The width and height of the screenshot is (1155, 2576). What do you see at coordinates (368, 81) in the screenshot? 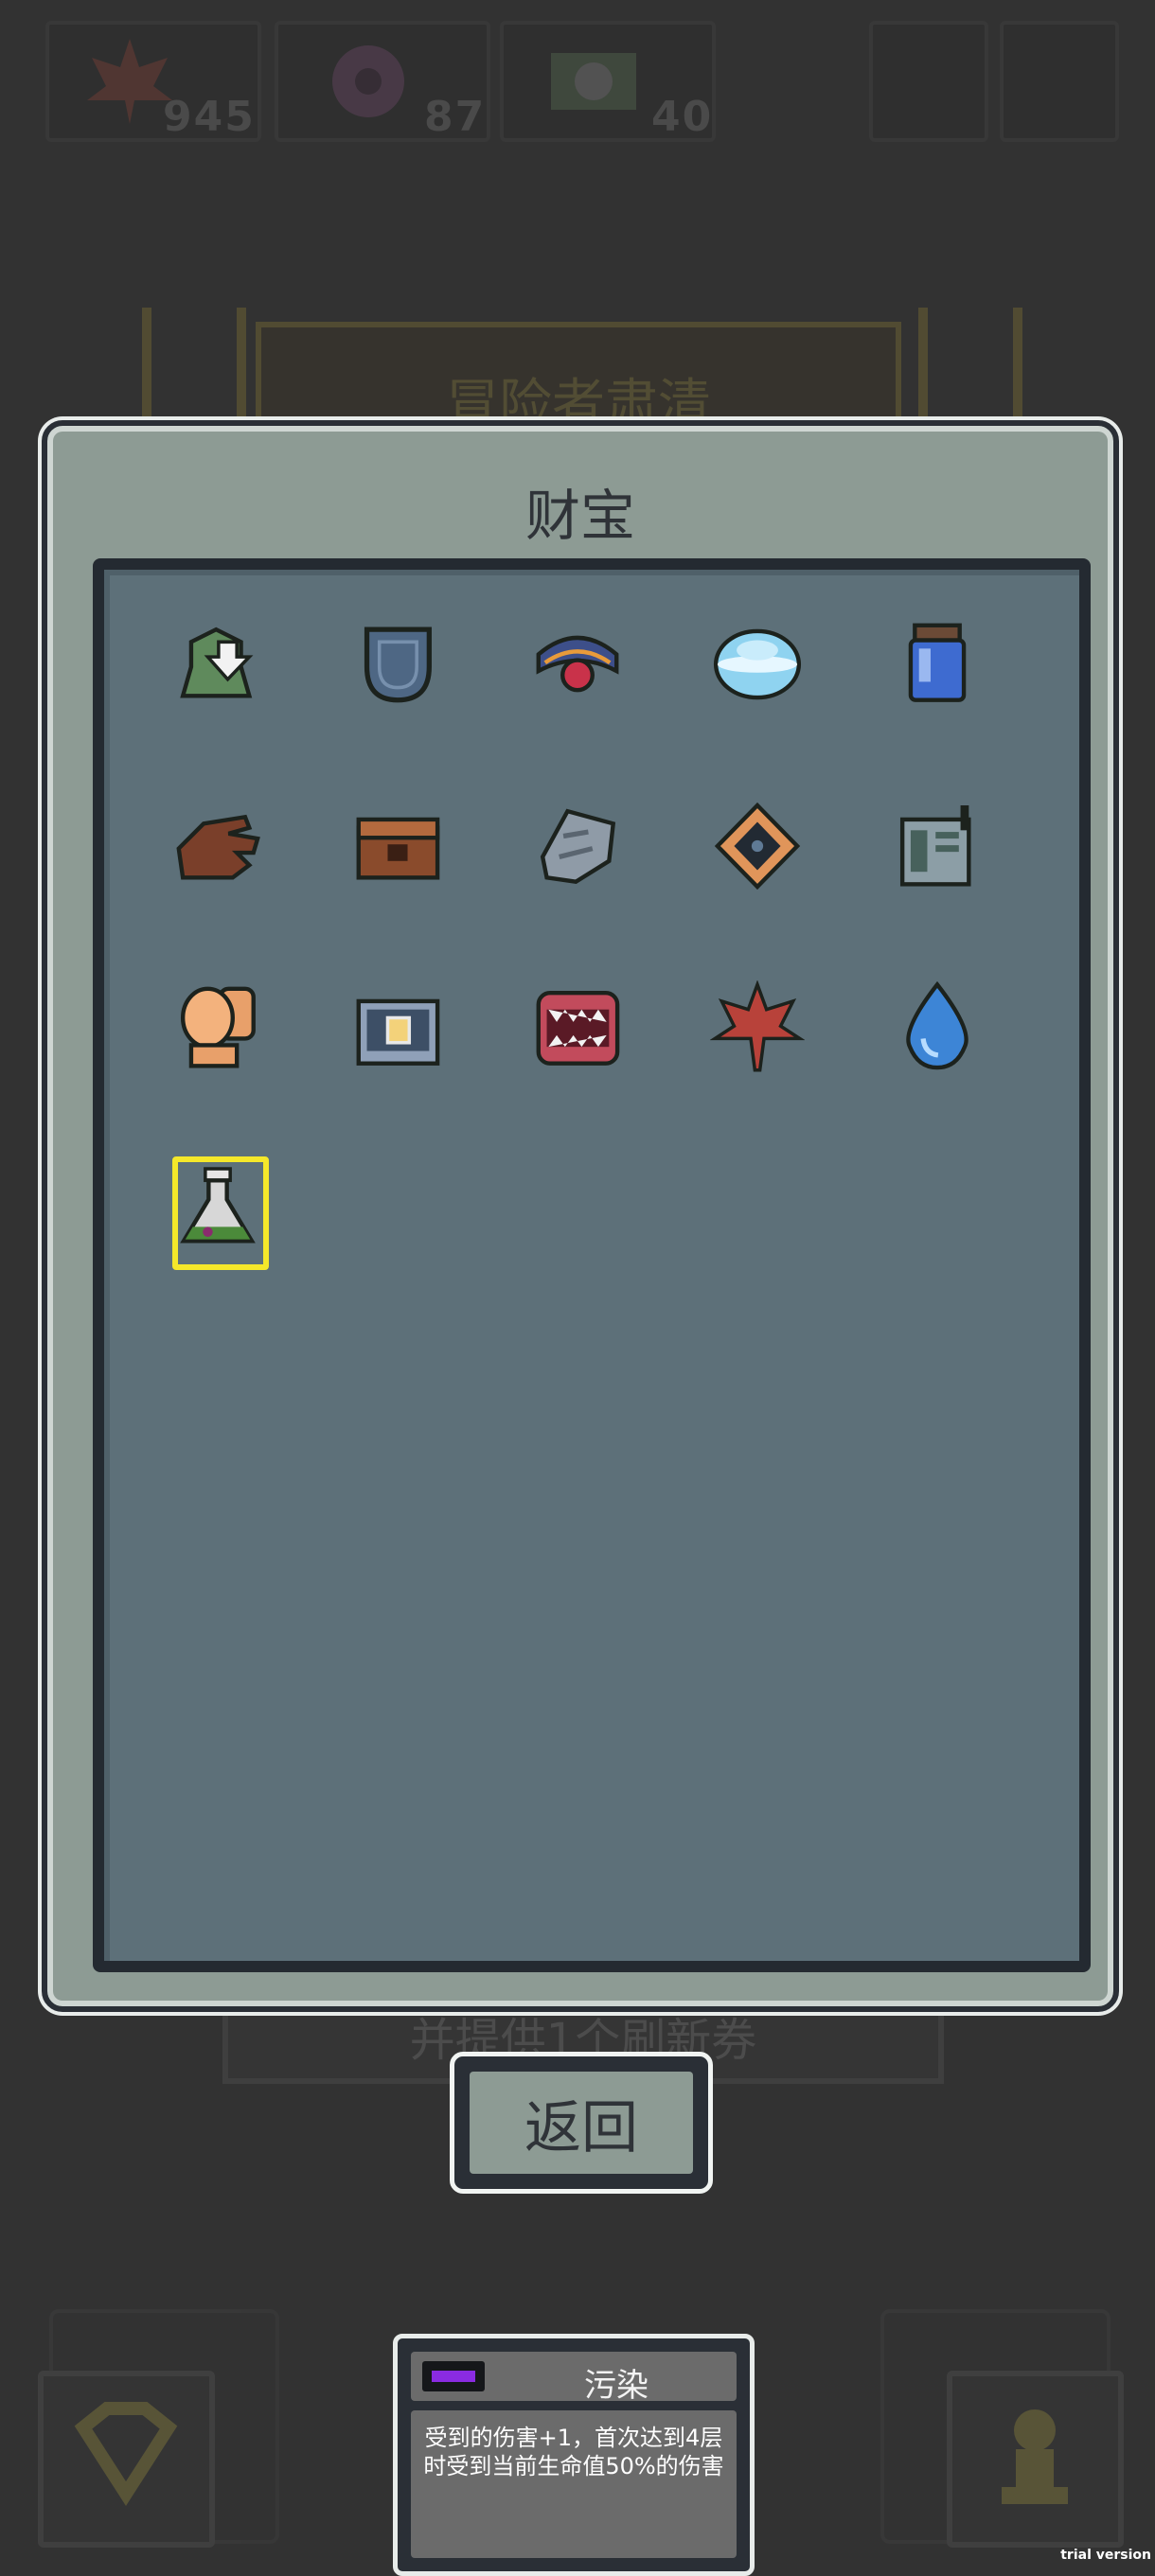
I see `flower-icon` at bounding box center [368, 81].